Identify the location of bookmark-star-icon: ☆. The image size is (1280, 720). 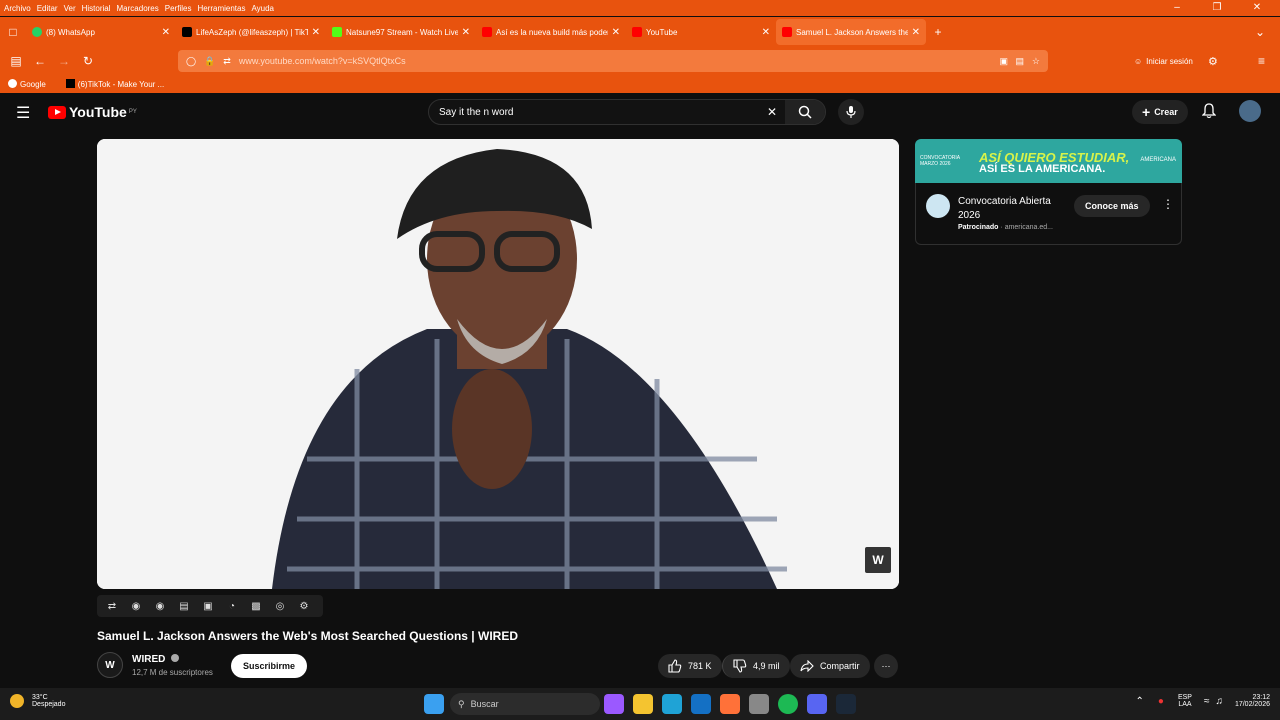
(1036, 61).